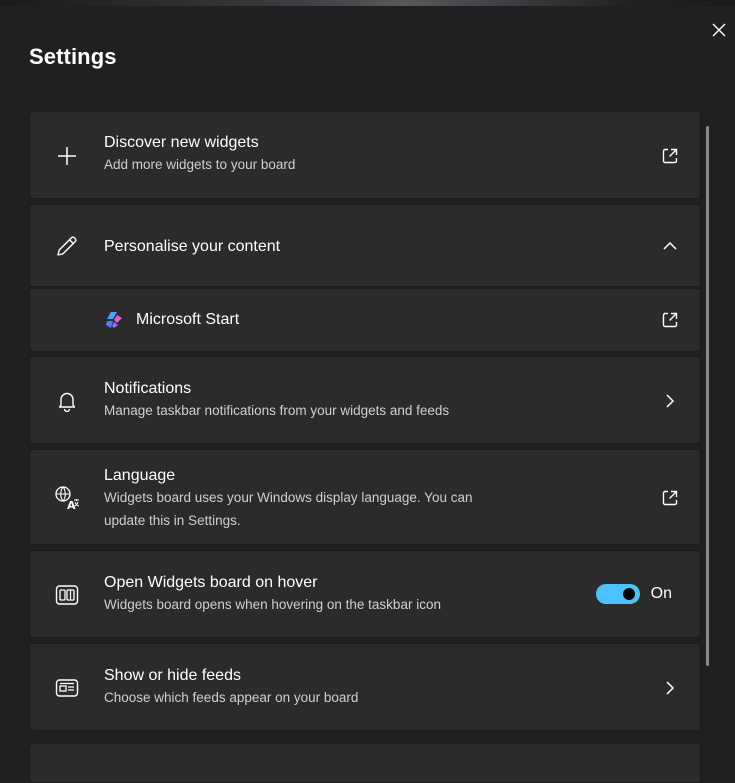 This screenshot has height=783, width=735. Describe the element at coordinates (67, 246) in the screenshot. I see `pencil-icon` at that location.